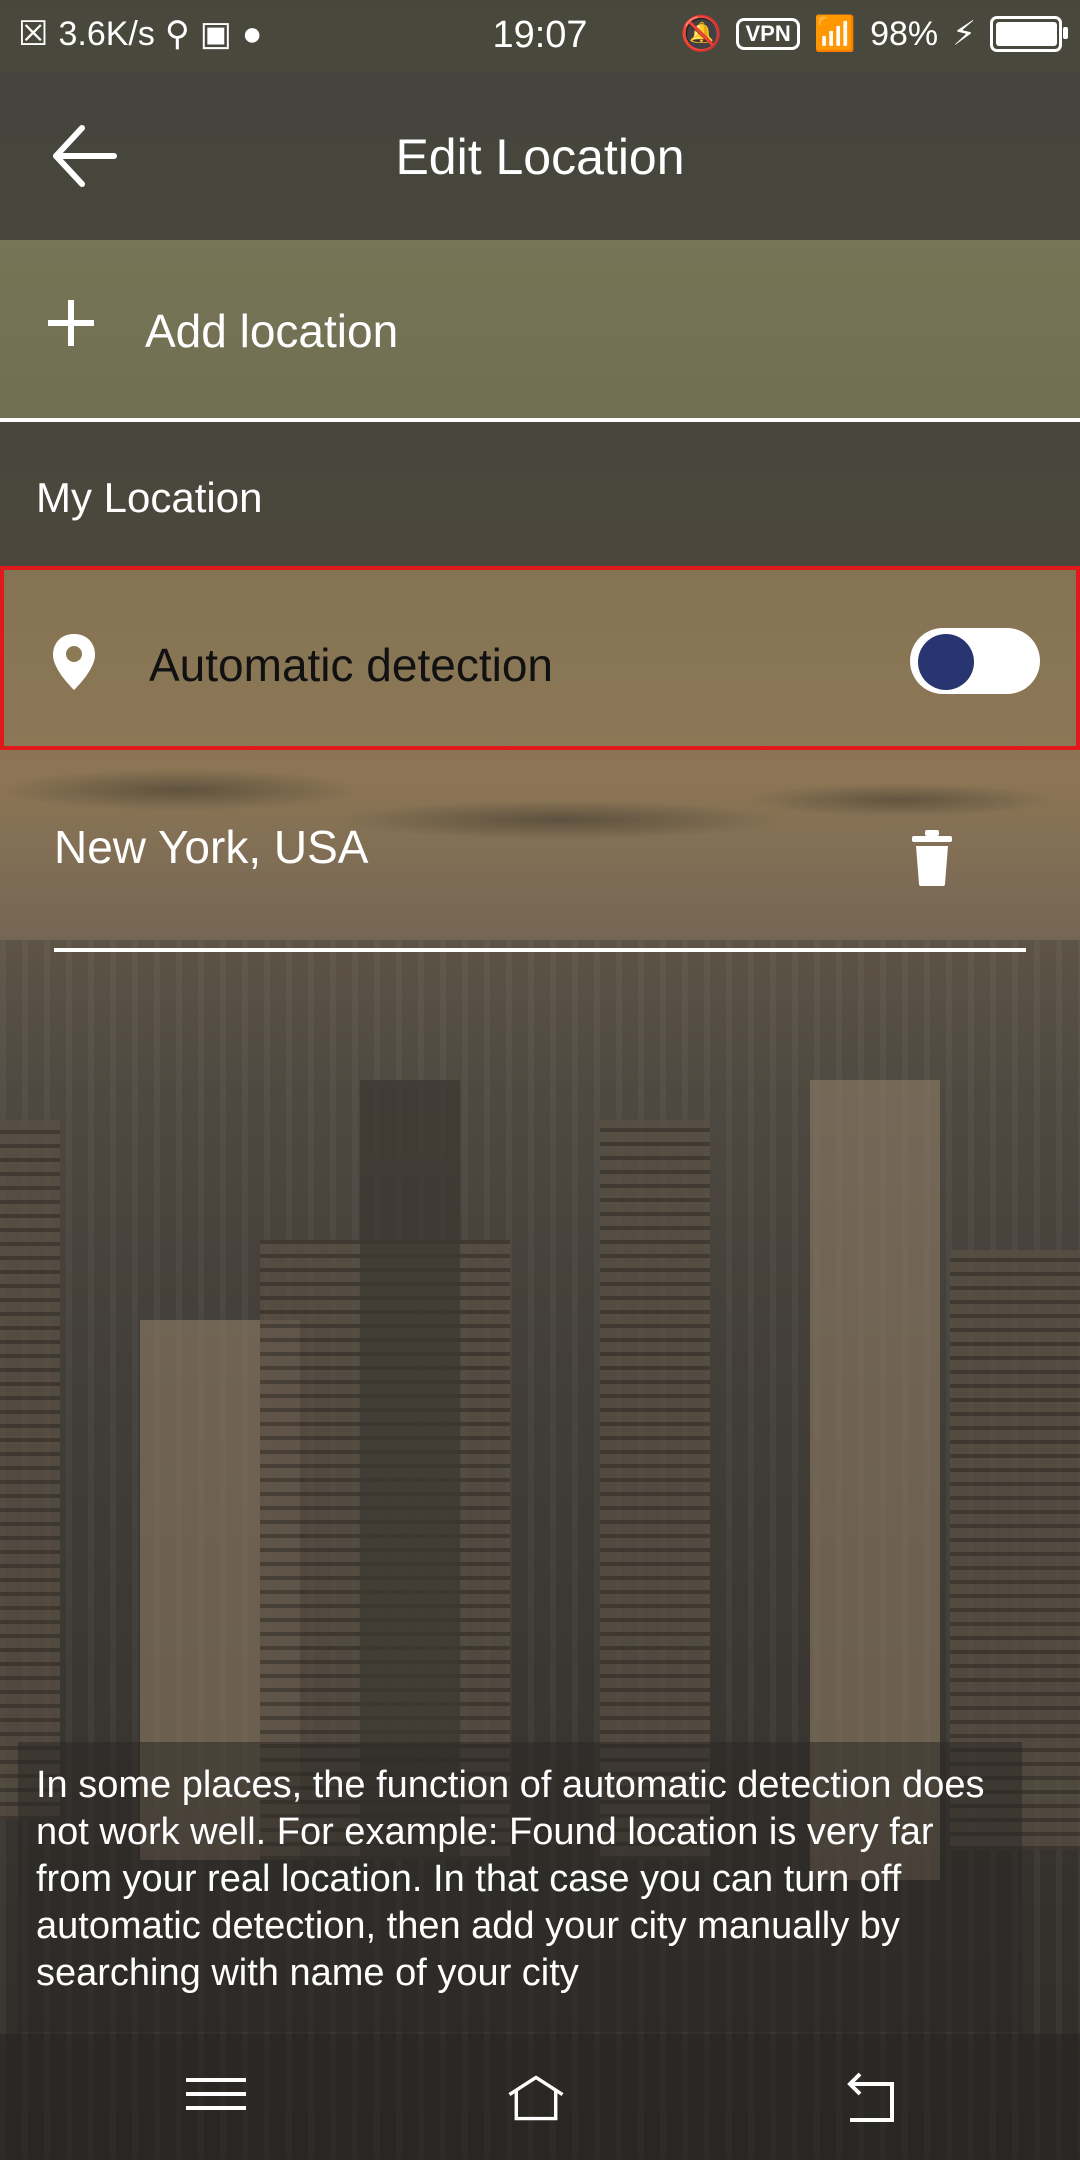  What do you see at coordinates (74, 662) in the screenshot?
I see `location-pin-icon` at bounding box center [74, 662].